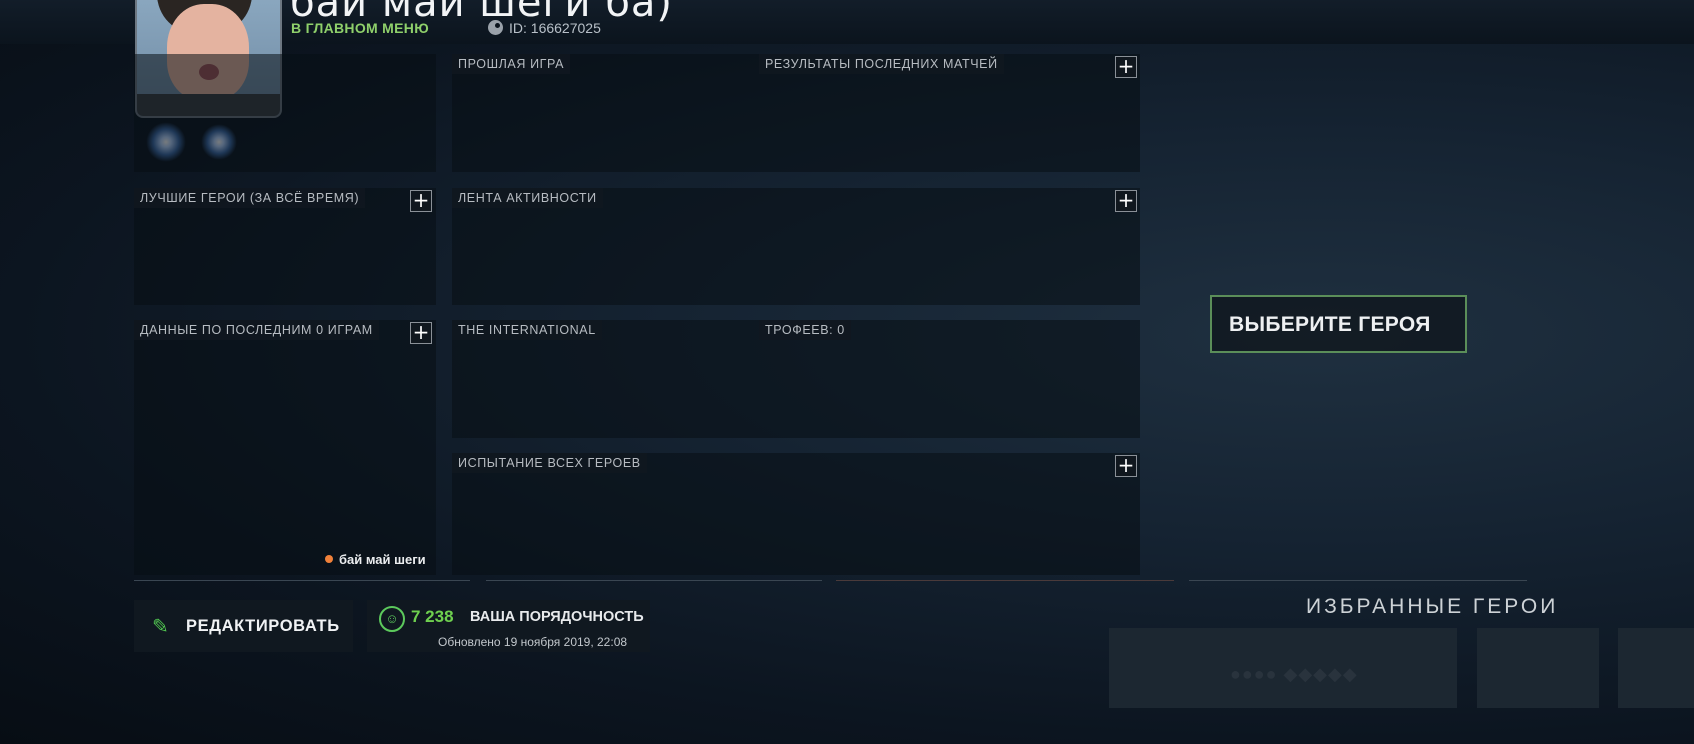 This screenshot has height=744, width=1694. I want to click on smile-icon: ☺, so click(392, 619).